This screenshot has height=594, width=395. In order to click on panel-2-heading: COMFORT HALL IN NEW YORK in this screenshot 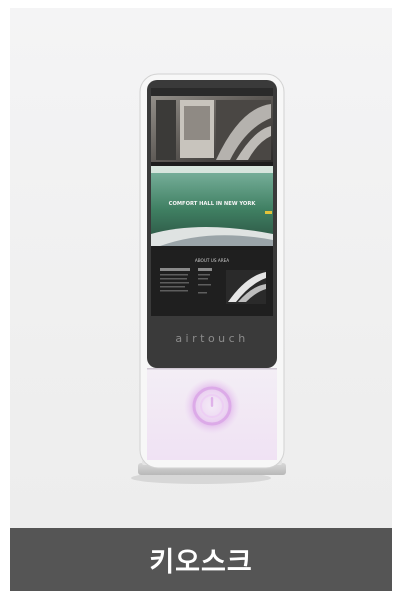, I will do `click(213, 204)`.